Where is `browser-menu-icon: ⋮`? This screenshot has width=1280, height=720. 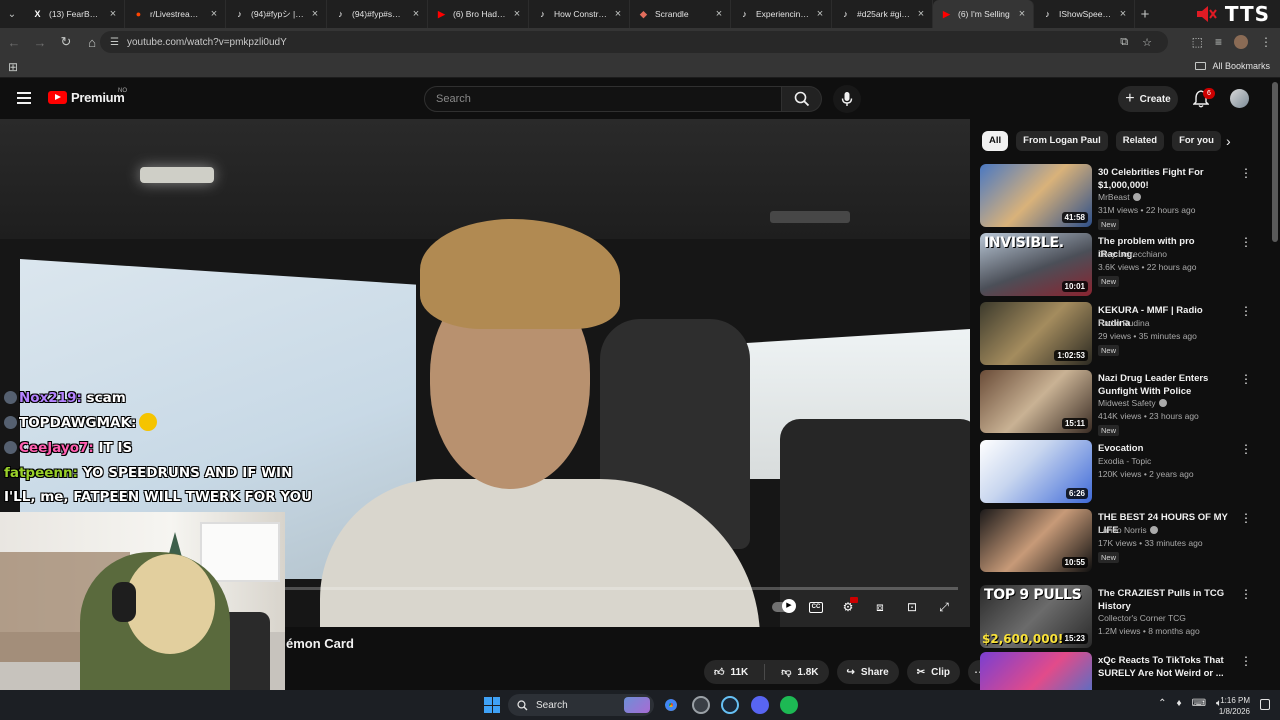 browser-menu-icon: ⋮ is located at coordinates (1266, 42).